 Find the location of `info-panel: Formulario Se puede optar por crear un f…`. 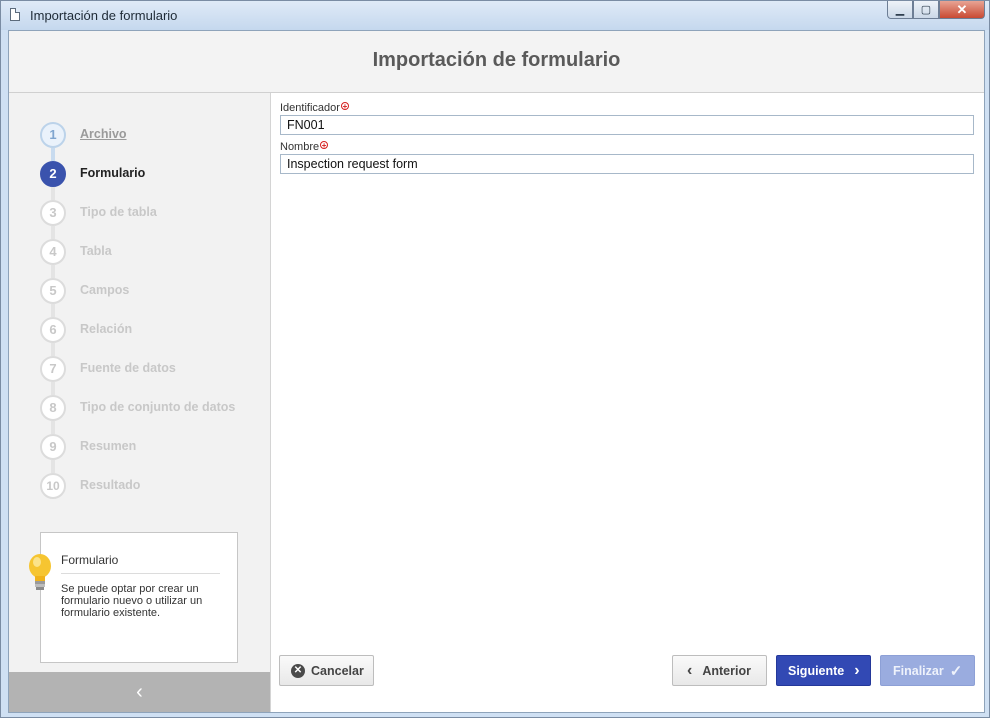

info-panel: Formulario Se puede optar por crear un f… is located at coordinates (133, 597).